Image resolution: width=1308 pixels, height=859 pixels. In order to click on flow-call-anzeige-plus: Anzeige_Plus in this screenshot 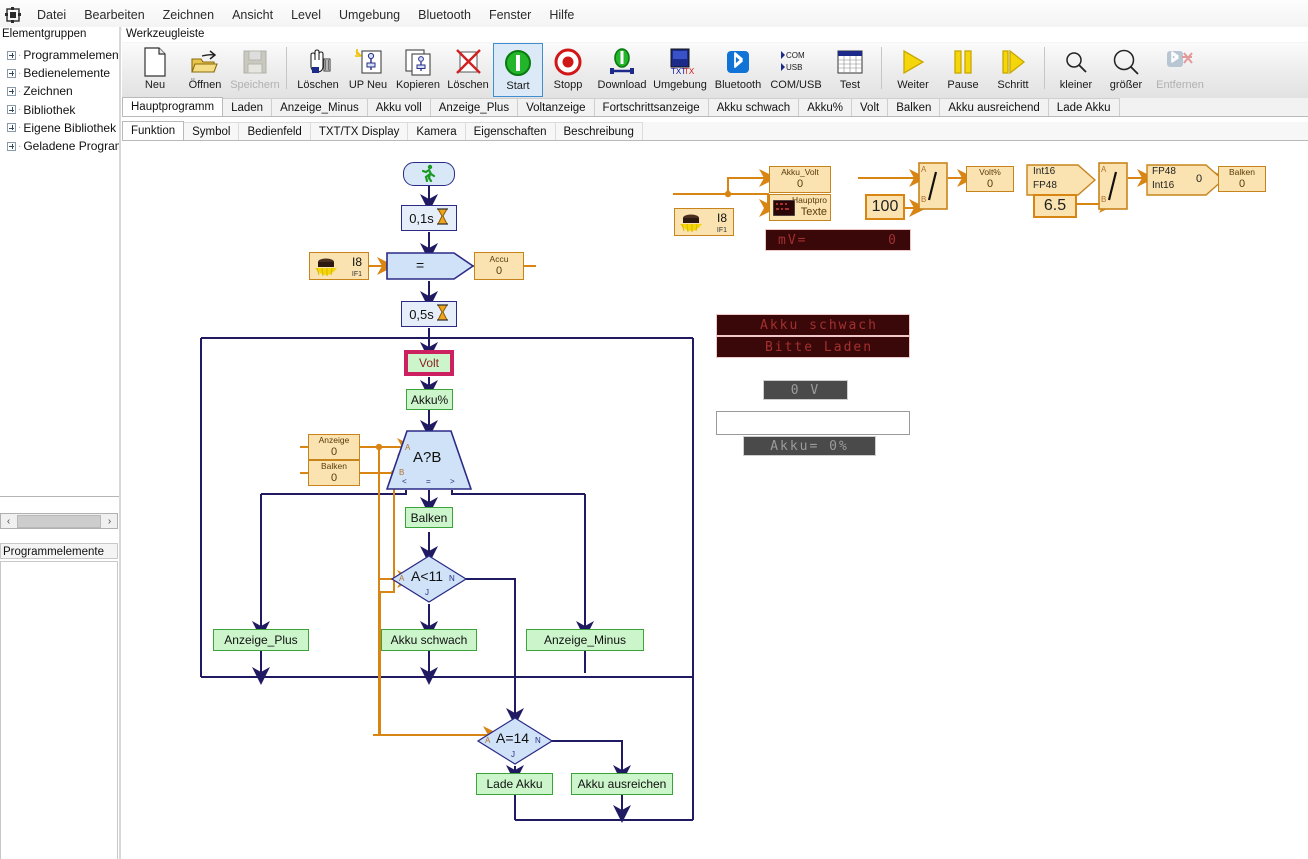, I will do `click(261, 640)`.